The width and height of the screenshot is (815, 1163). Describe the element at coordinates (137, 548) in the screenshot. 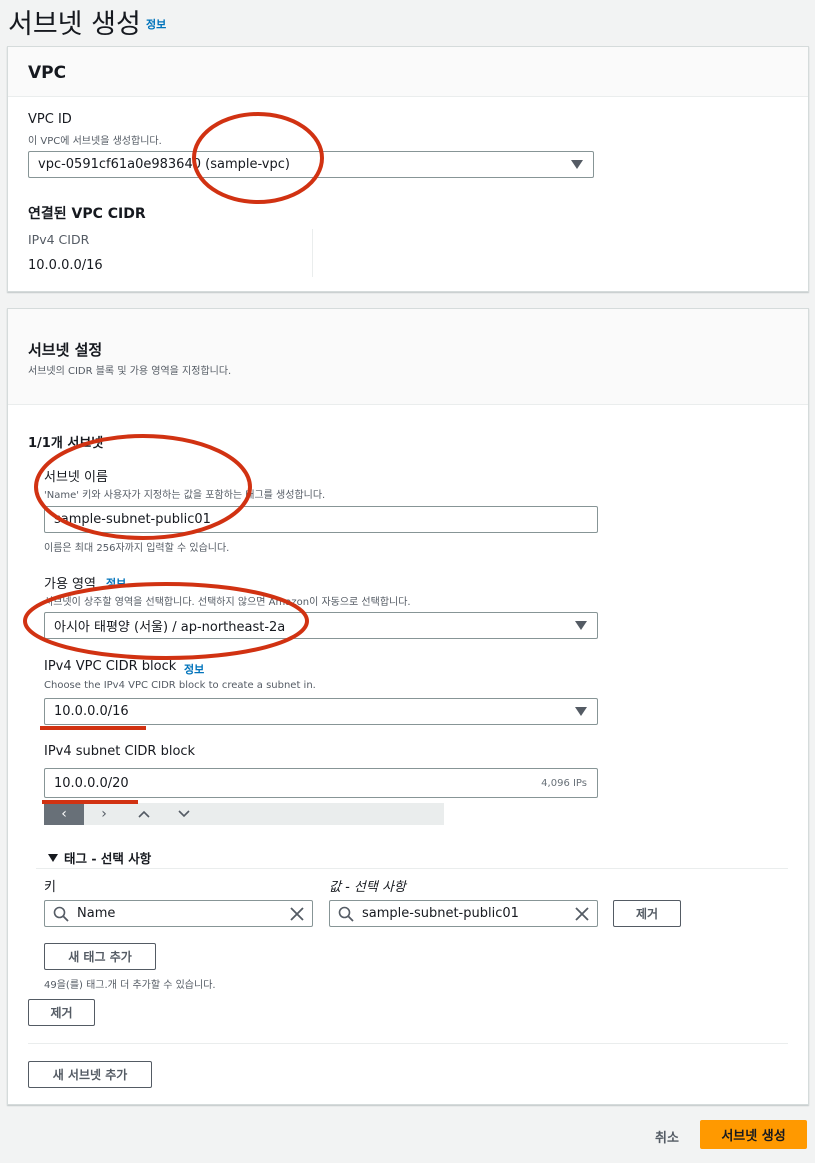

I see `subnet-name-hint: 이름은 최대 256자까지 입력할 수 있습니다.` at that location.